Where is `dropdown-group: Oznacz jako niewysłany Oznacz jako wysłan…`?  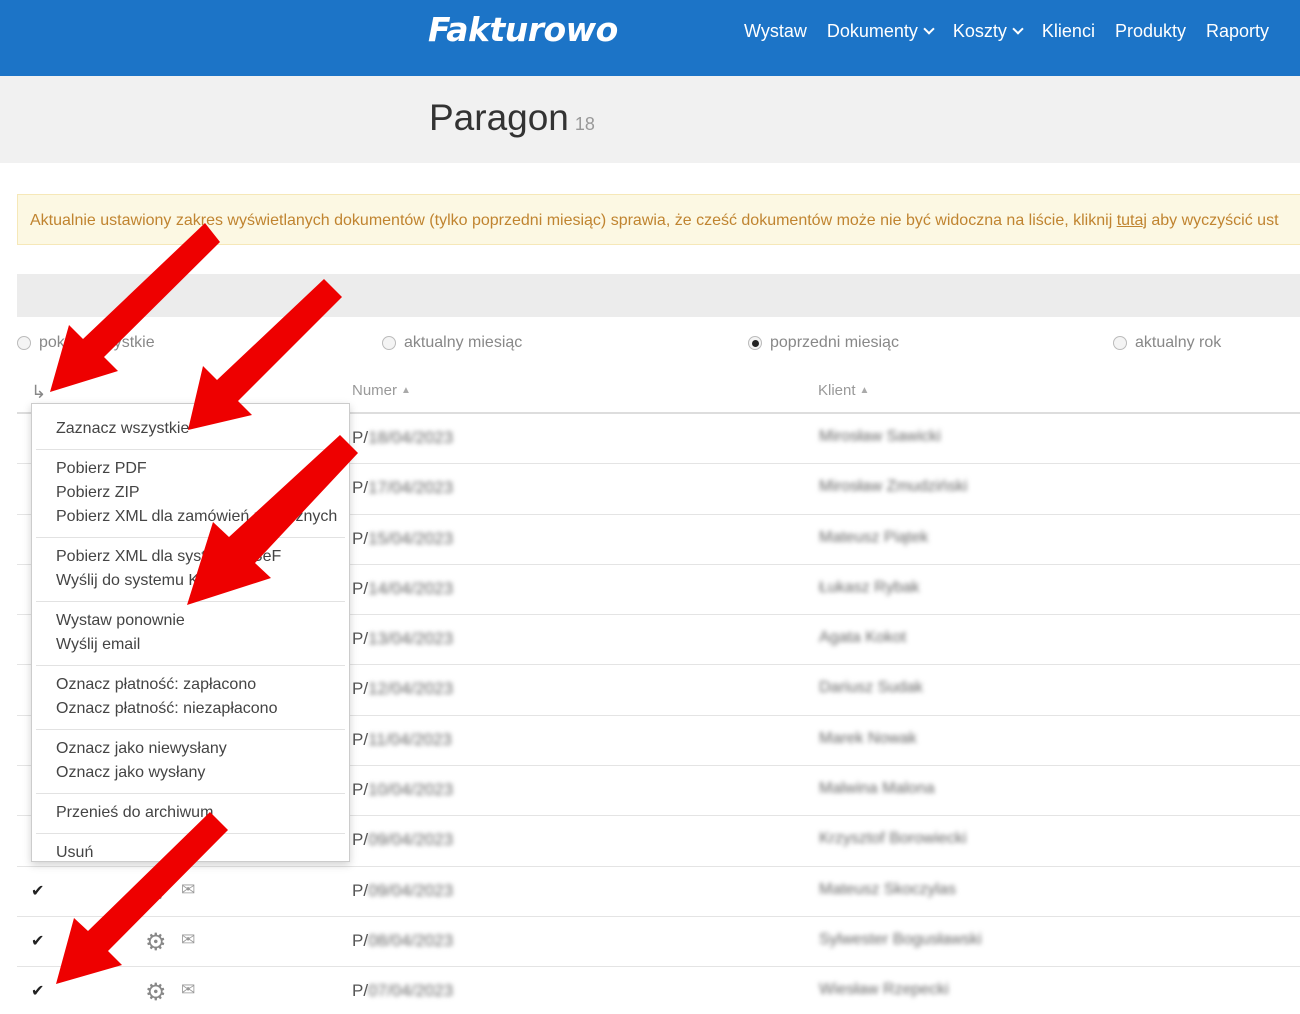
dropdown-group: Oznacz jako niewysłany Oznacz jako wysłan… is located at coordinates (190, 762).